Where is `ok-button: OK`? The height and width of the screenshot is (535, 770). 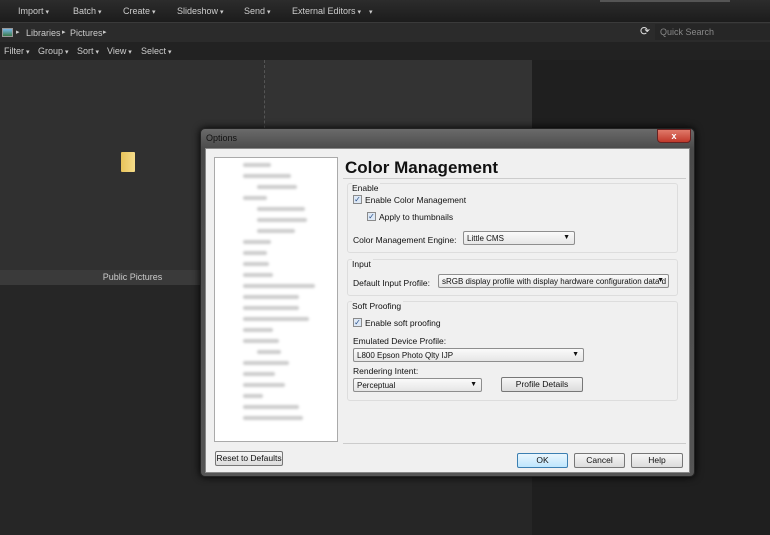 ok-button: OK is located at coordinates (542, 460).